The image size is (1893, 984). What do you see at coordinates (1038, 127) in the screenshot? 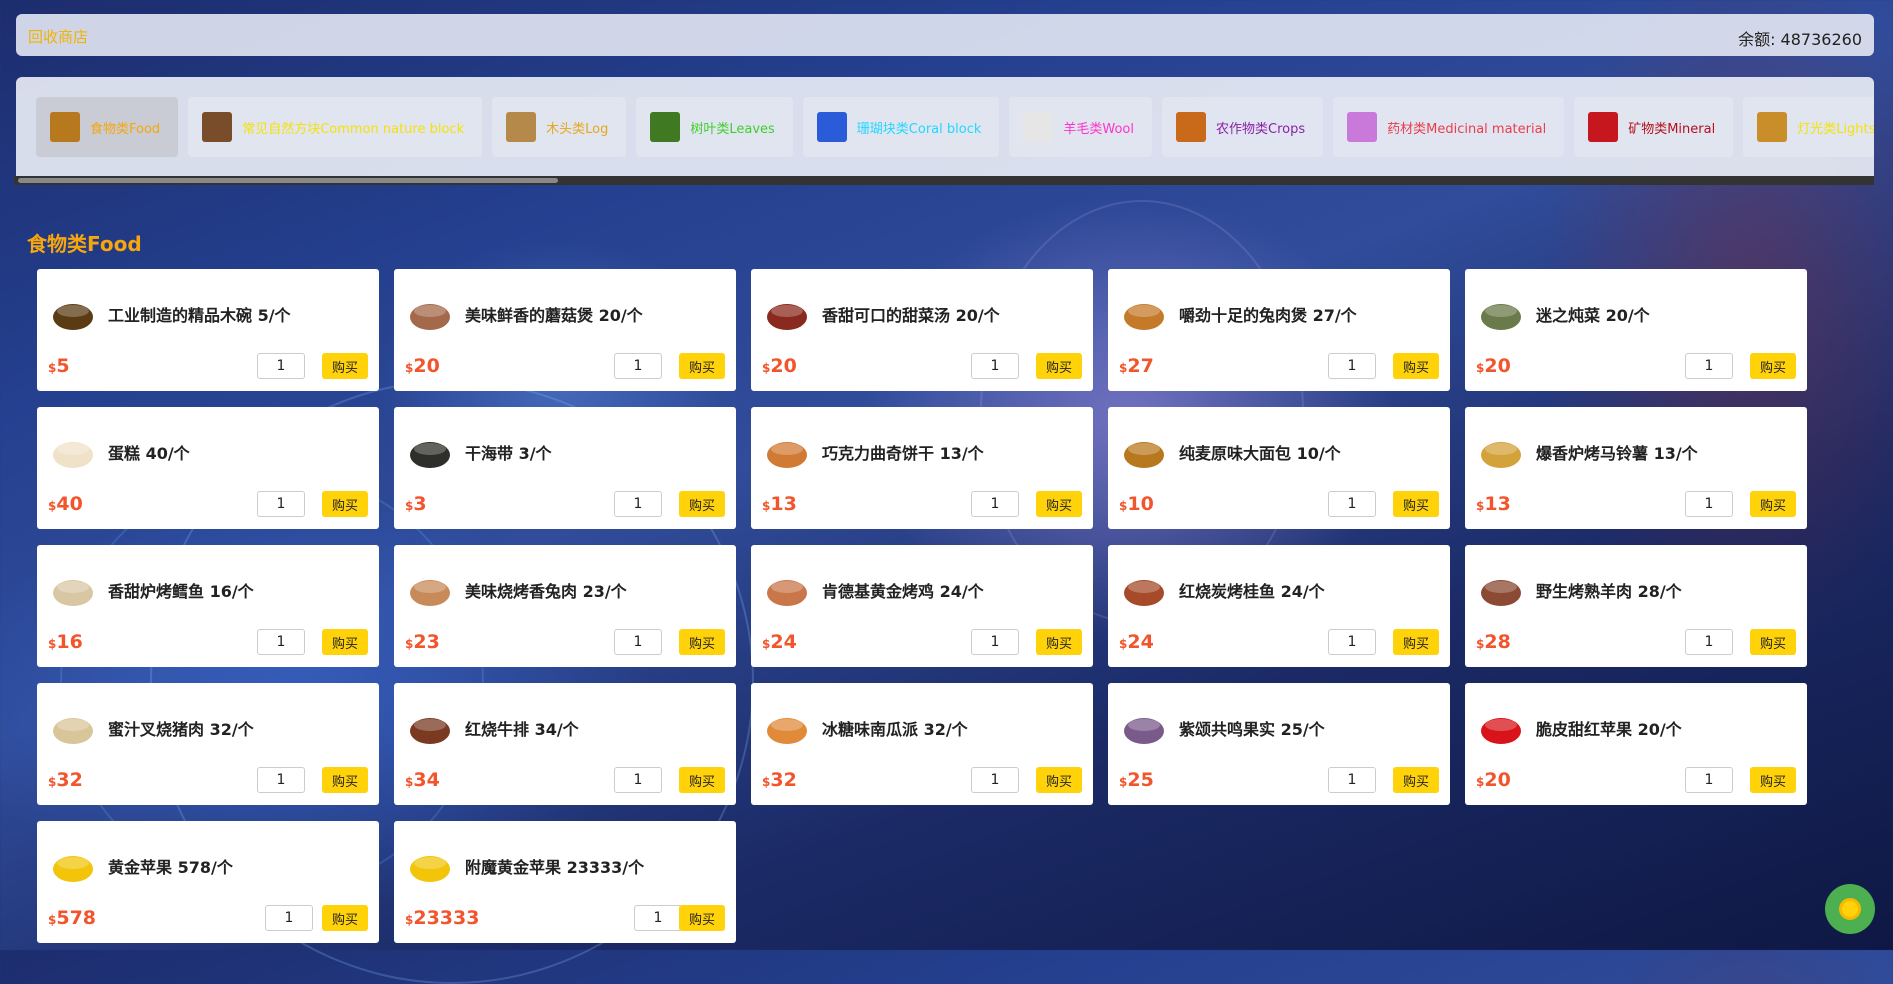
I see `wool-icon` at bounding box center [1038, 127].